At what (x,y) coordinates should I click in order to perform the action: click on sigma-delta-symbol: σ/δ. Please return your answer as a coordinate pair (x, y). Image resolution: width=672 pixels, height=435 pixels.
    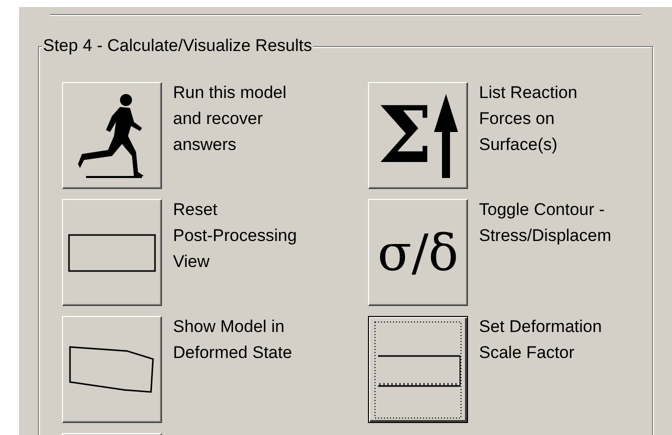
    Looking at the image, I should click on (418, 252).